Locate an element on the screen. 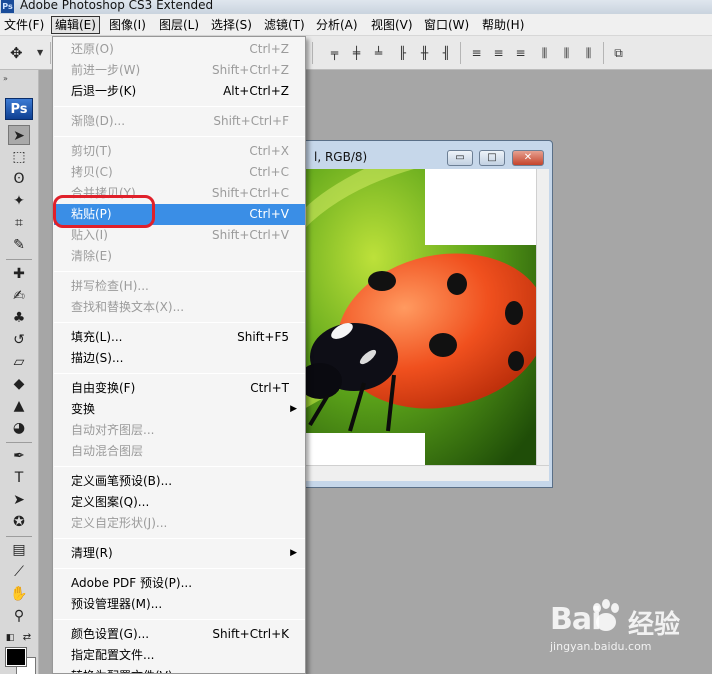 The height and width of the screenshot is (674, 712). paint-bucket-tool: ◆ is located at coordinates (19, 384).